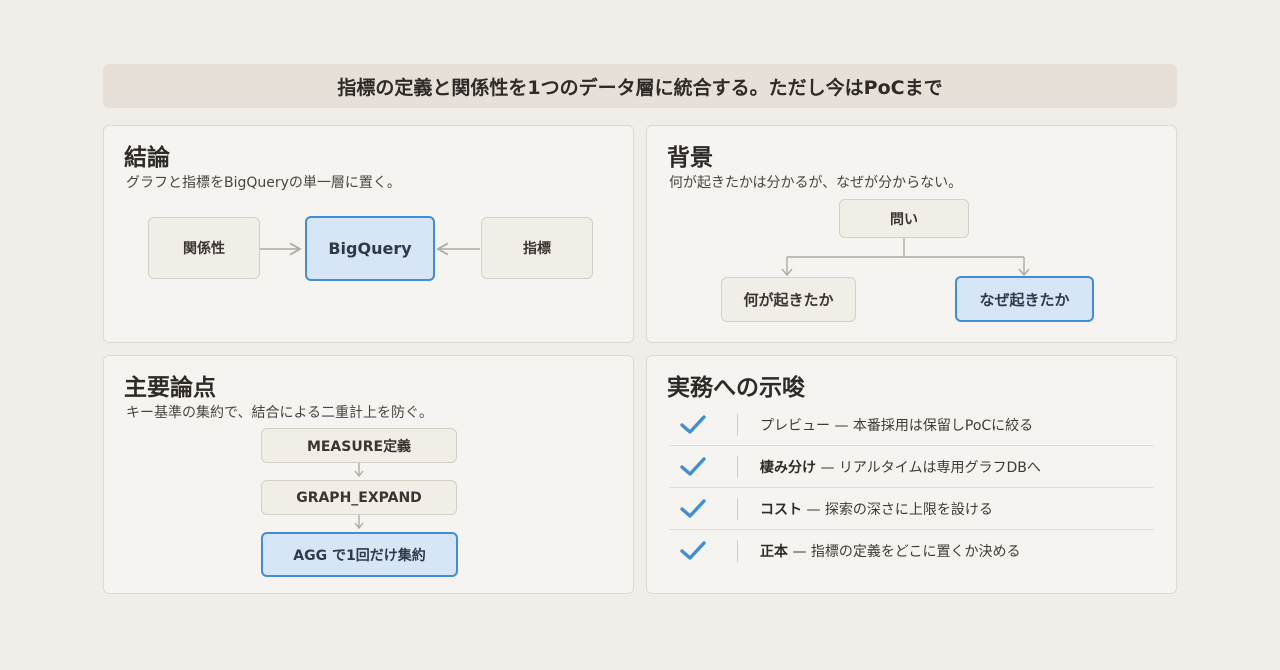 This screenshot has height=670, width=1280. Describe the element at coordinates (928, 467) in the screenshot. I see `implication-text: — リアルタイムは専用グラフDBへ` at that location.